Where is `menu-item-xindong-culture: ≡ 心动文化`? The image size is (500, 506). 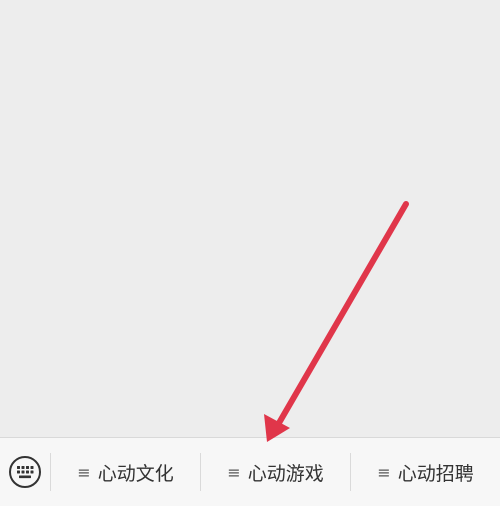 menu-item-xindong-culture: ≡ 心动文化 is located at coordinates (125, 472).